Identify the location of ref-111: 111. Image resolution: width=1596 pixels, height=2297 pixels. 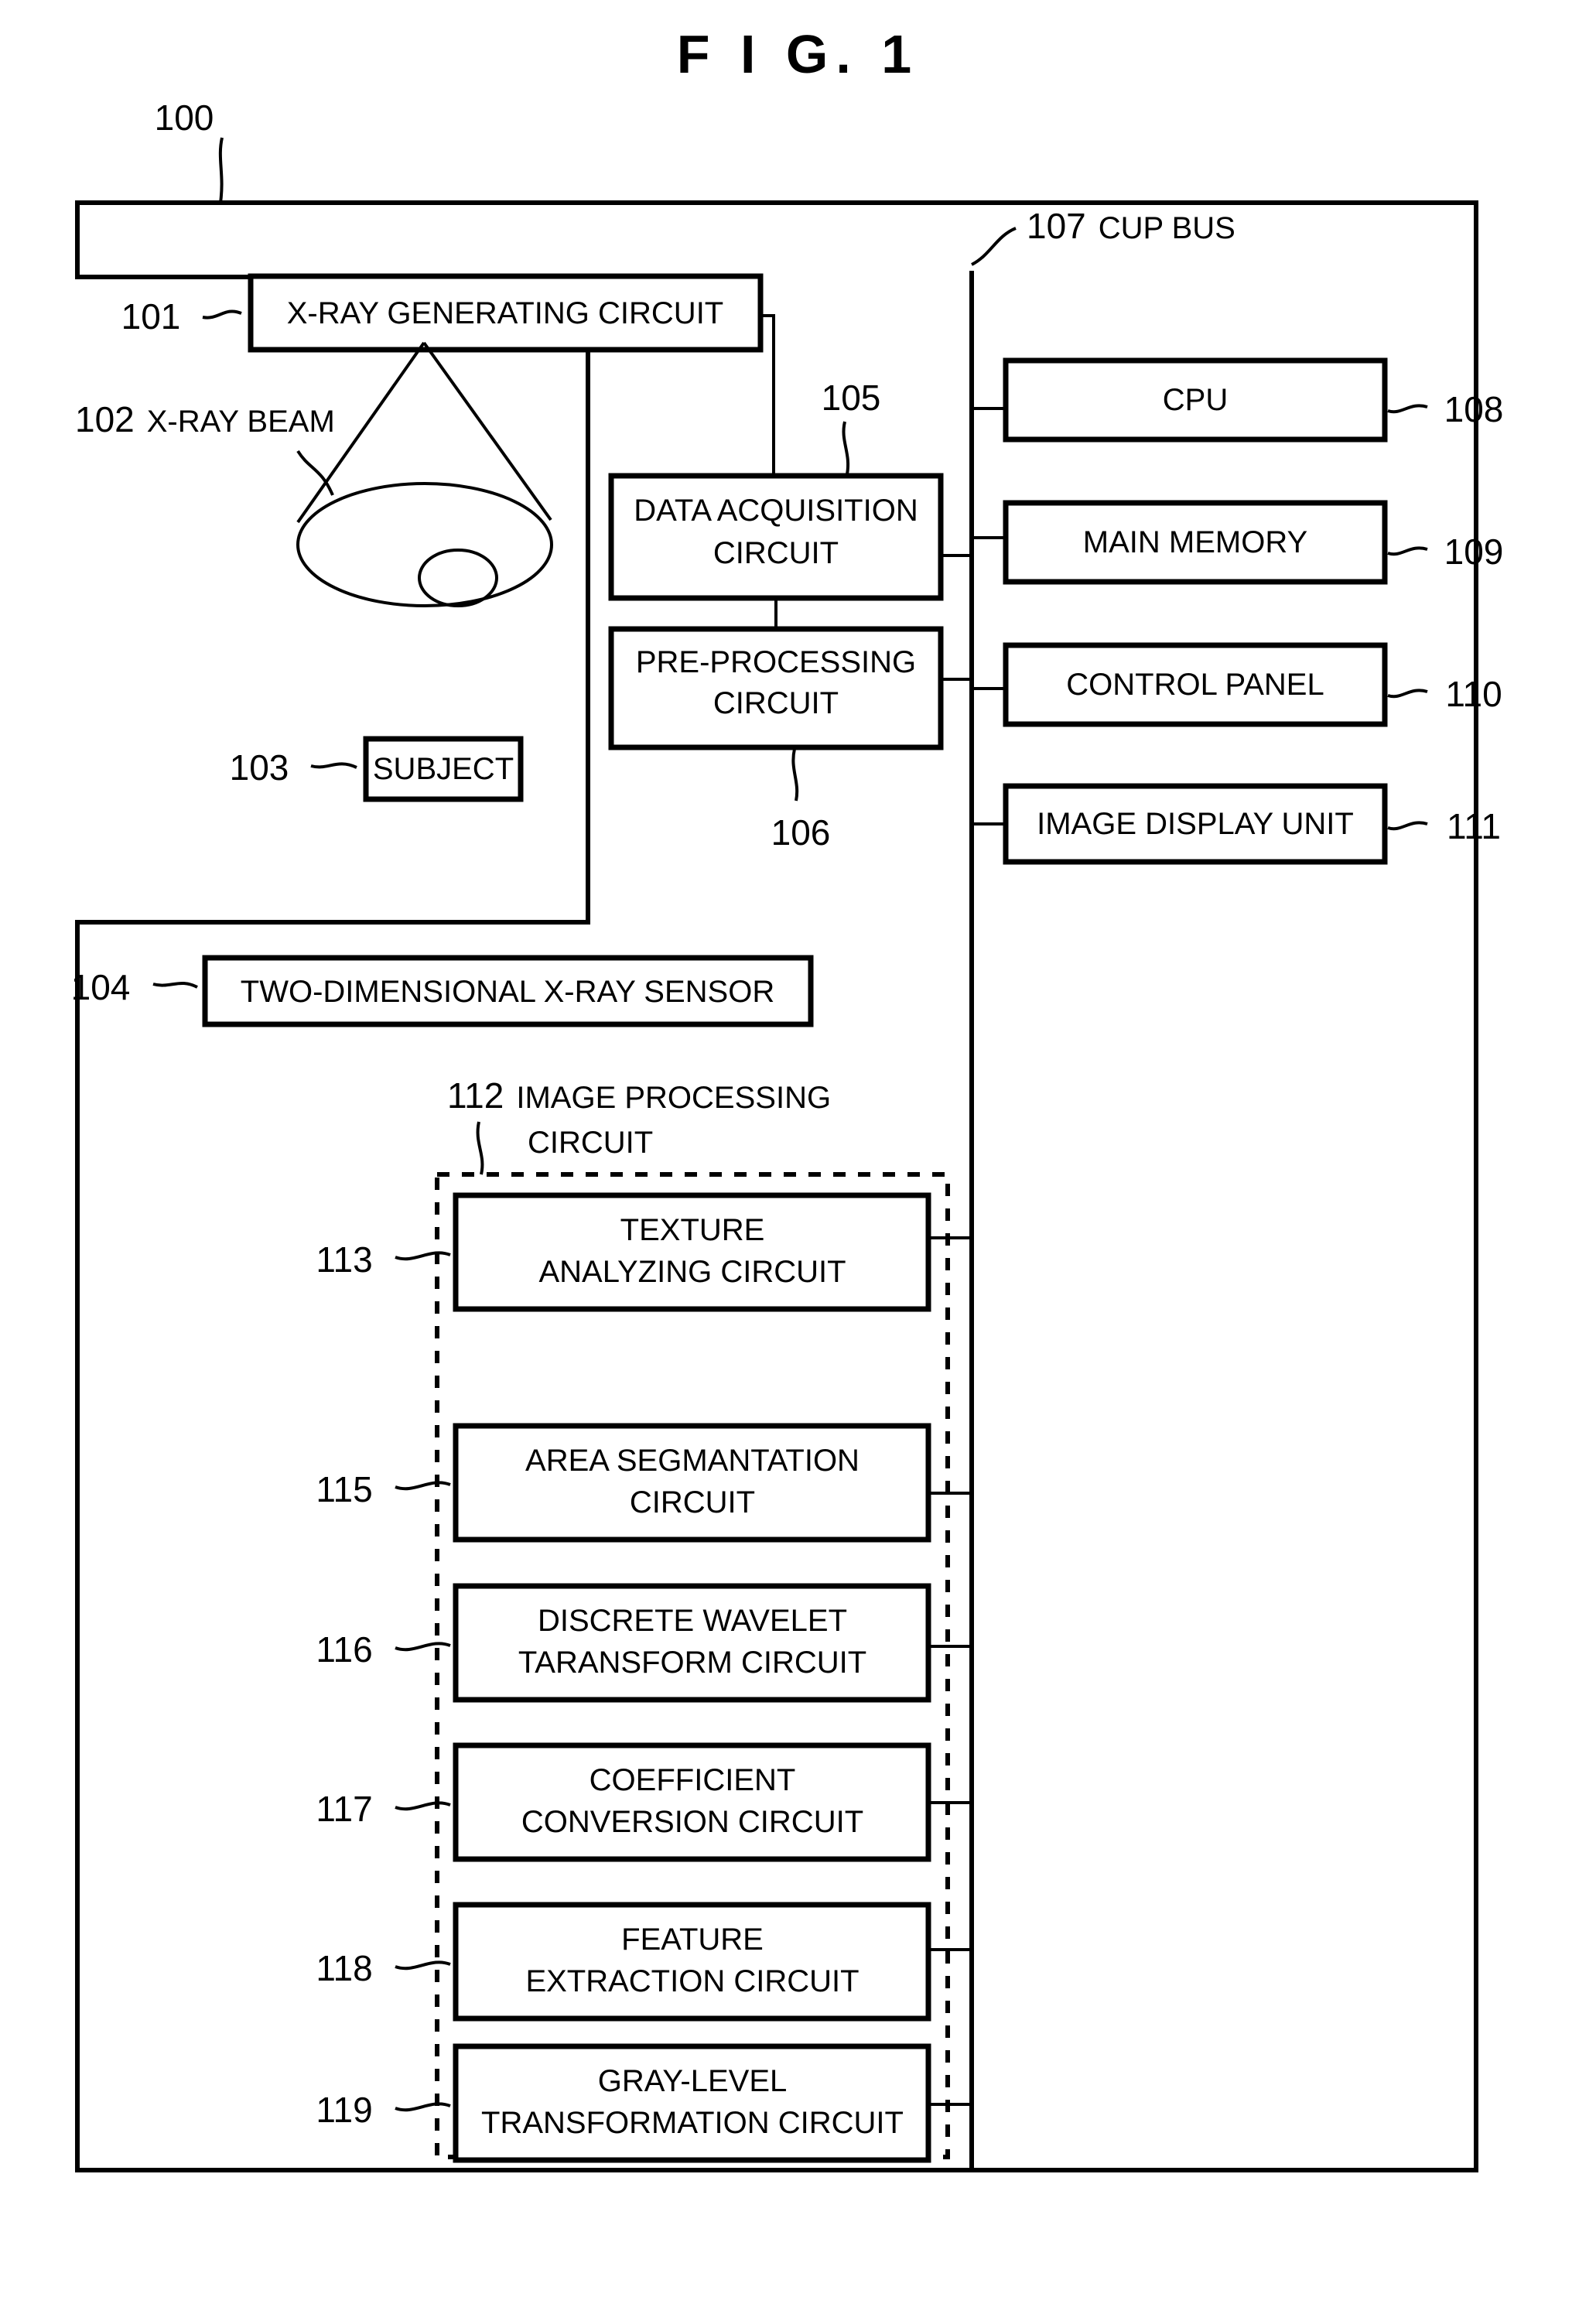
(1474, 826).